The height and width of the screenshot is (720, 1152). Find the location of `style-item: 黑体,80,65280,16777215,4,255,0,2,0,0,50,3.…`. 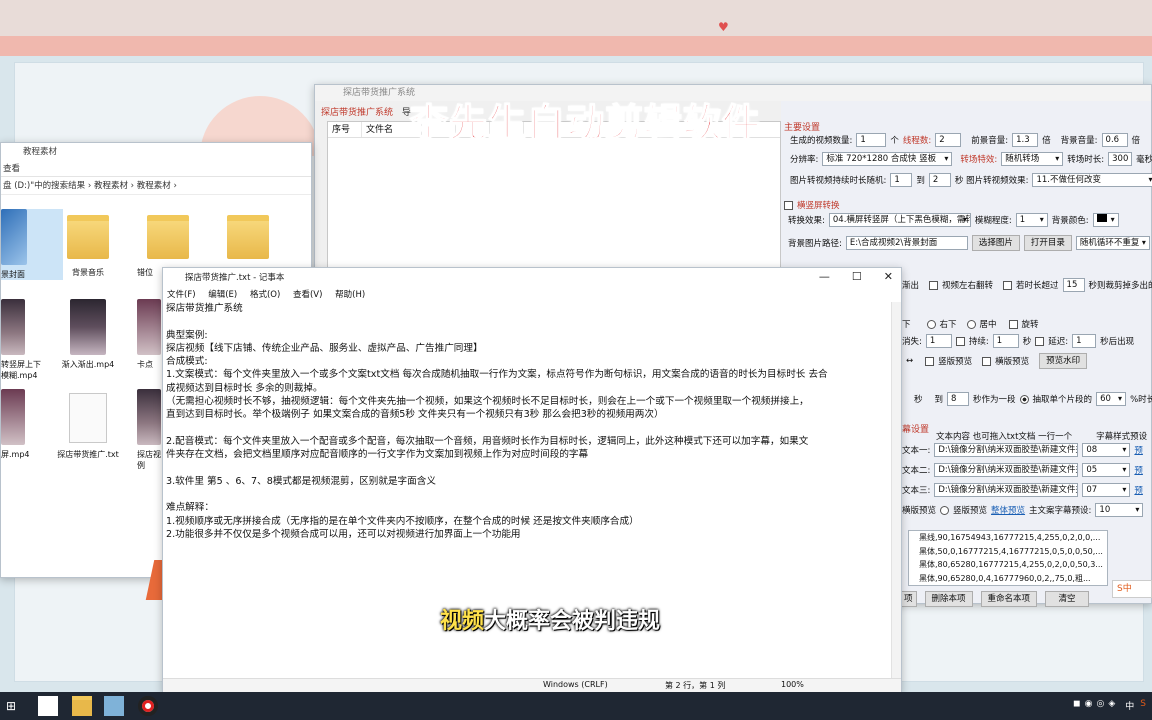

style-item: 黑体,80,65280,16777215,4,255,0,2,0,0,50,3.… is located at coordinates (1008, 565).